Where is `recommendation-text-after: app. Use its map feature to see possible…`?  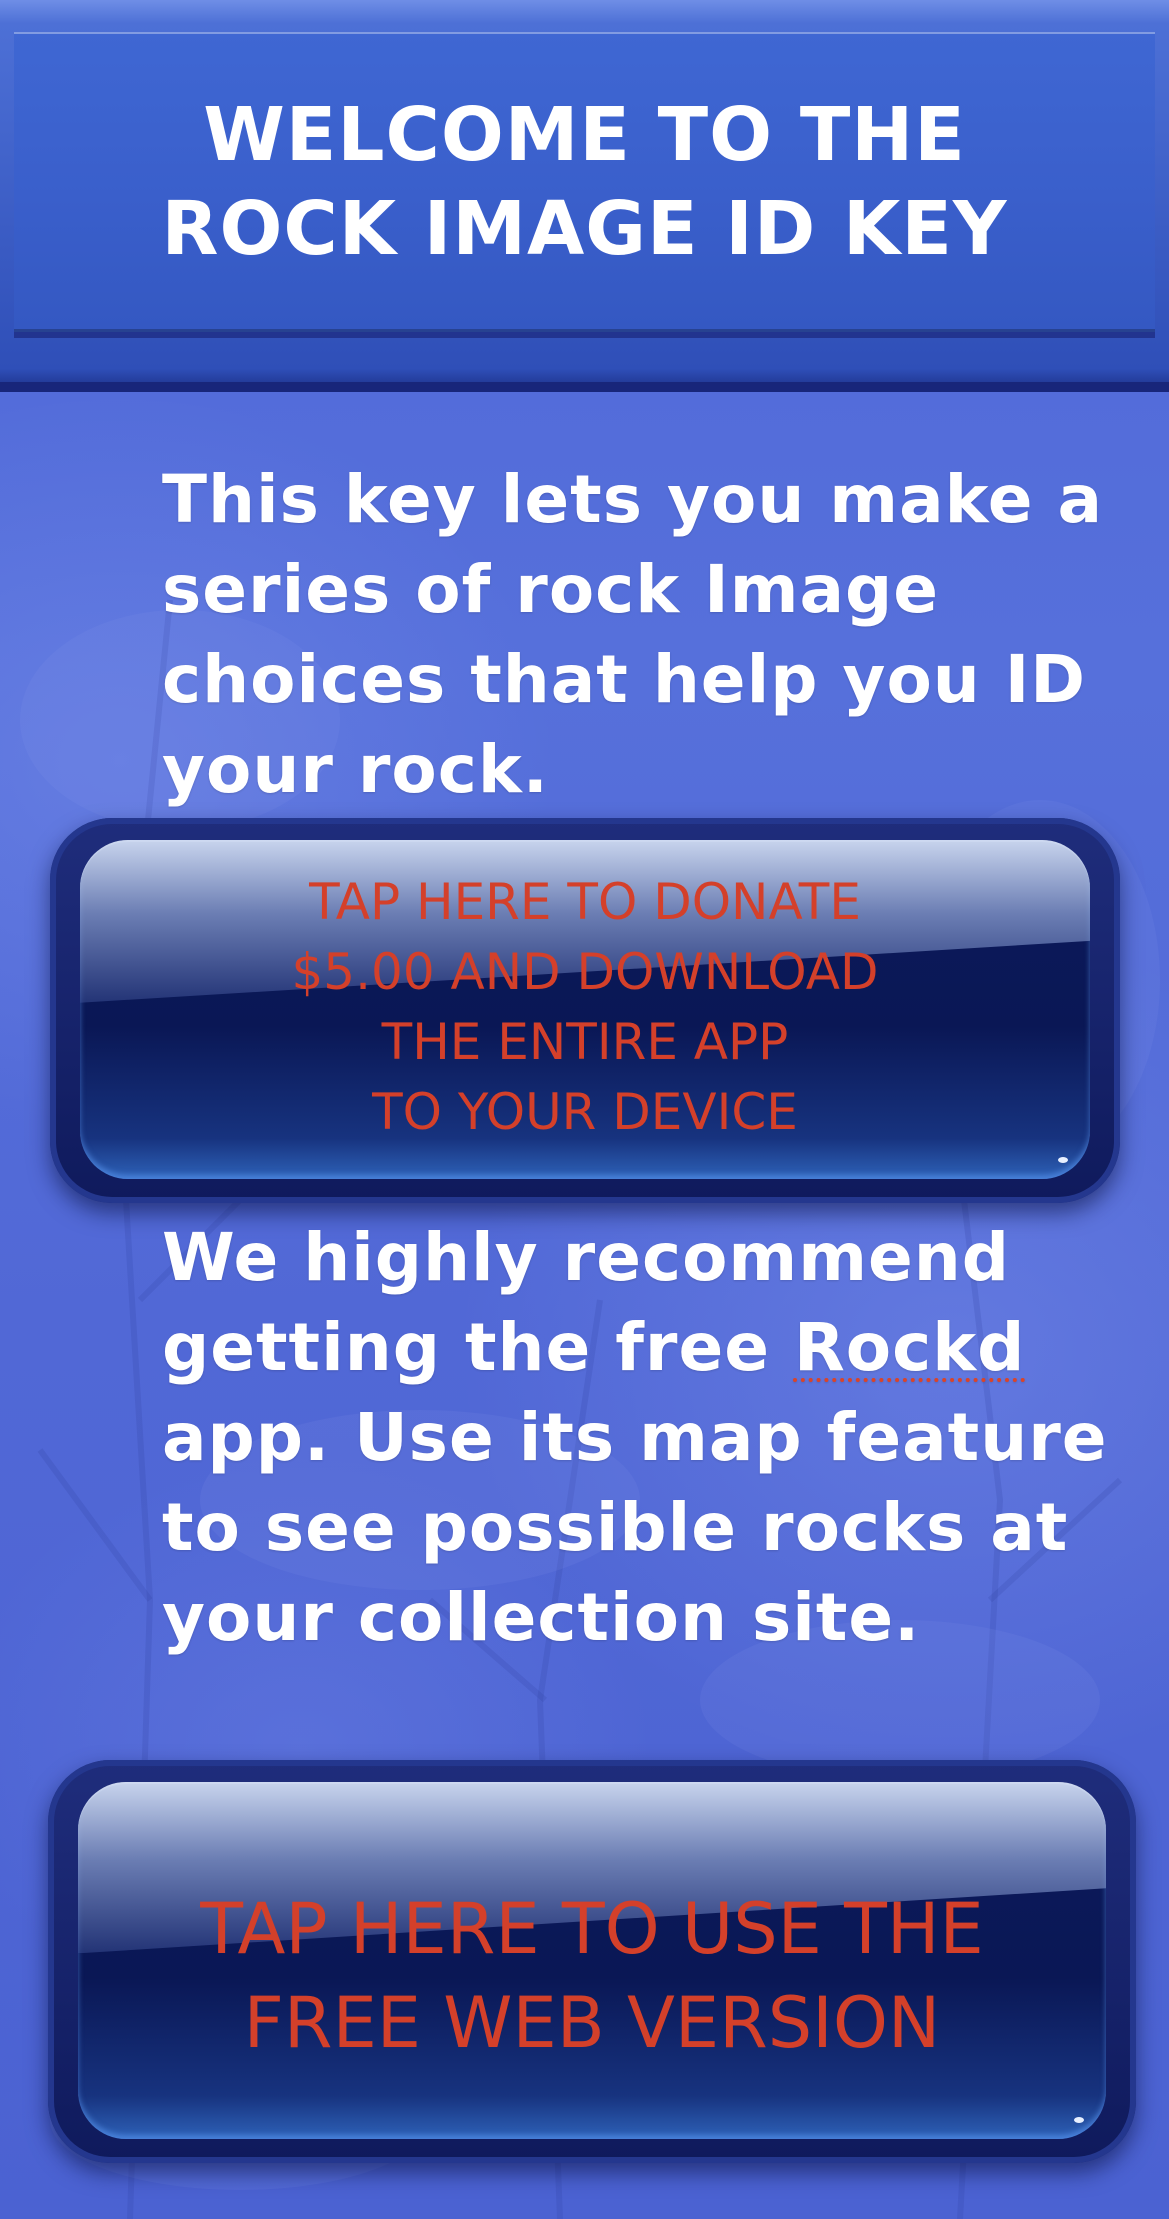 recommendation-text-after: app. Use its map feature to see possible… is located at coordinates (635, 1527).